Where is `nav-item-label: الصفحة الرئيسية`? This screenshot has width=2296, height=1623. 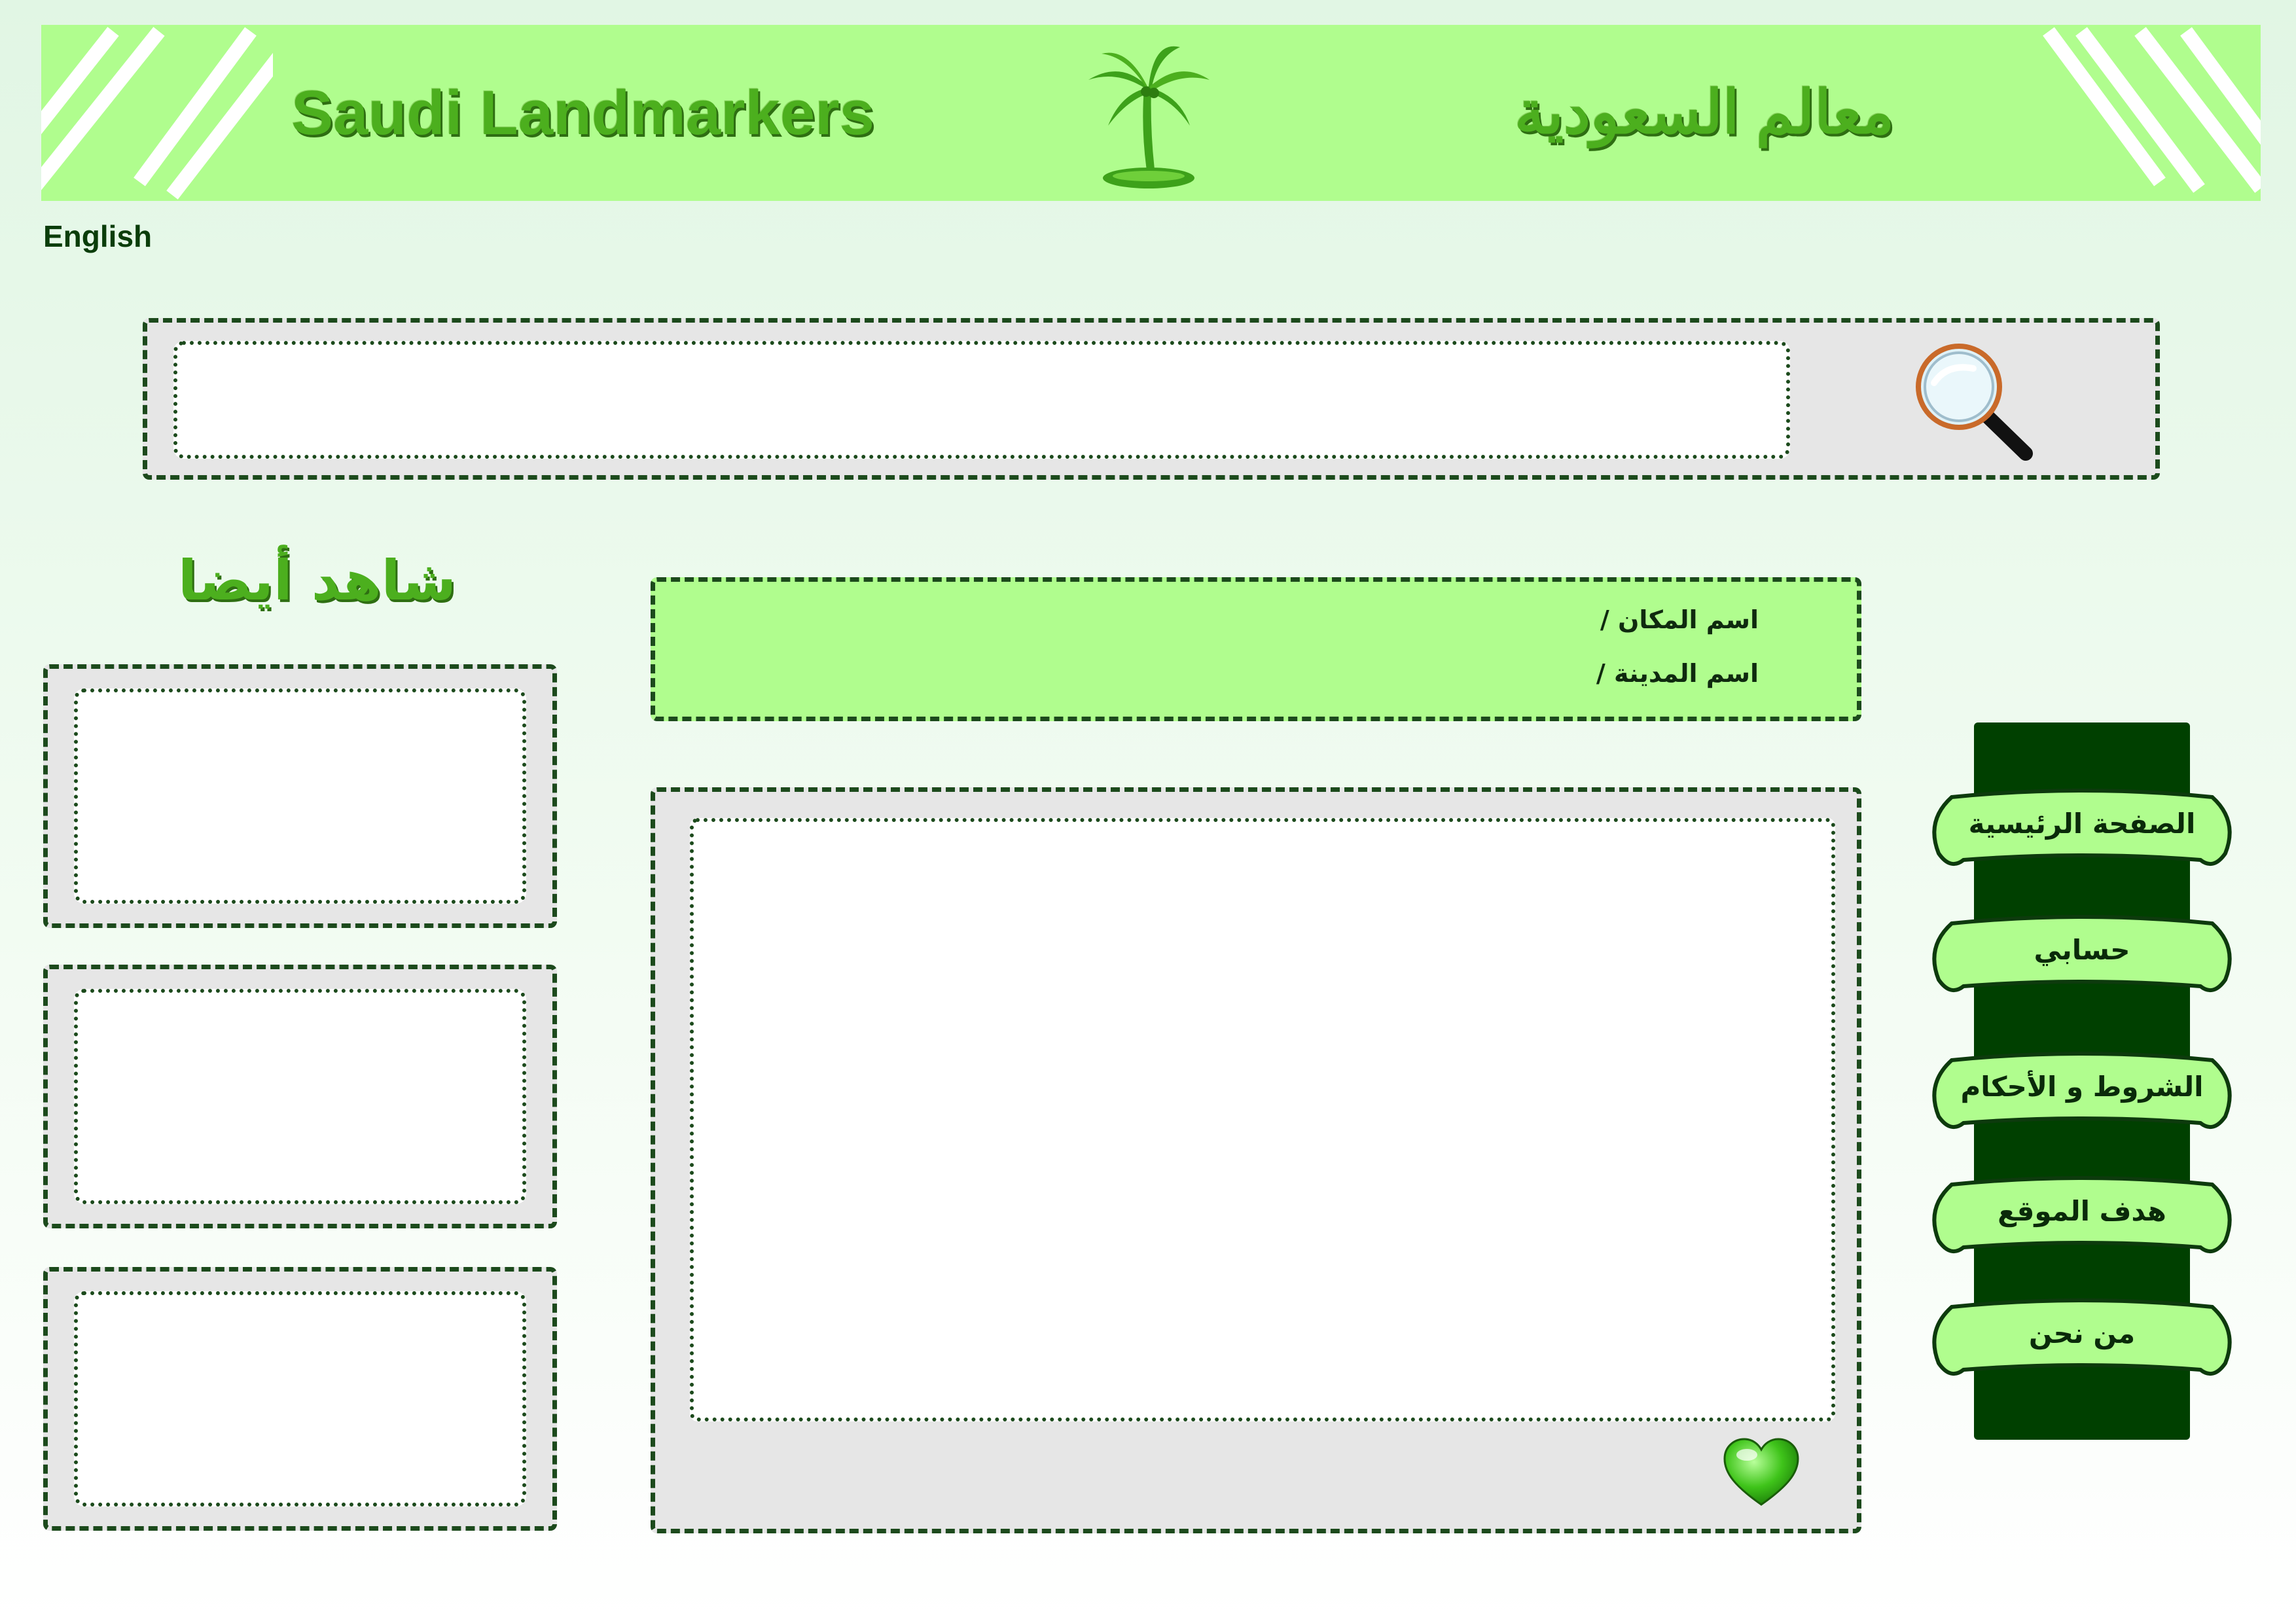 nav-item-label: الصفحة الرئيسية is located at coordinates (2082, 824).